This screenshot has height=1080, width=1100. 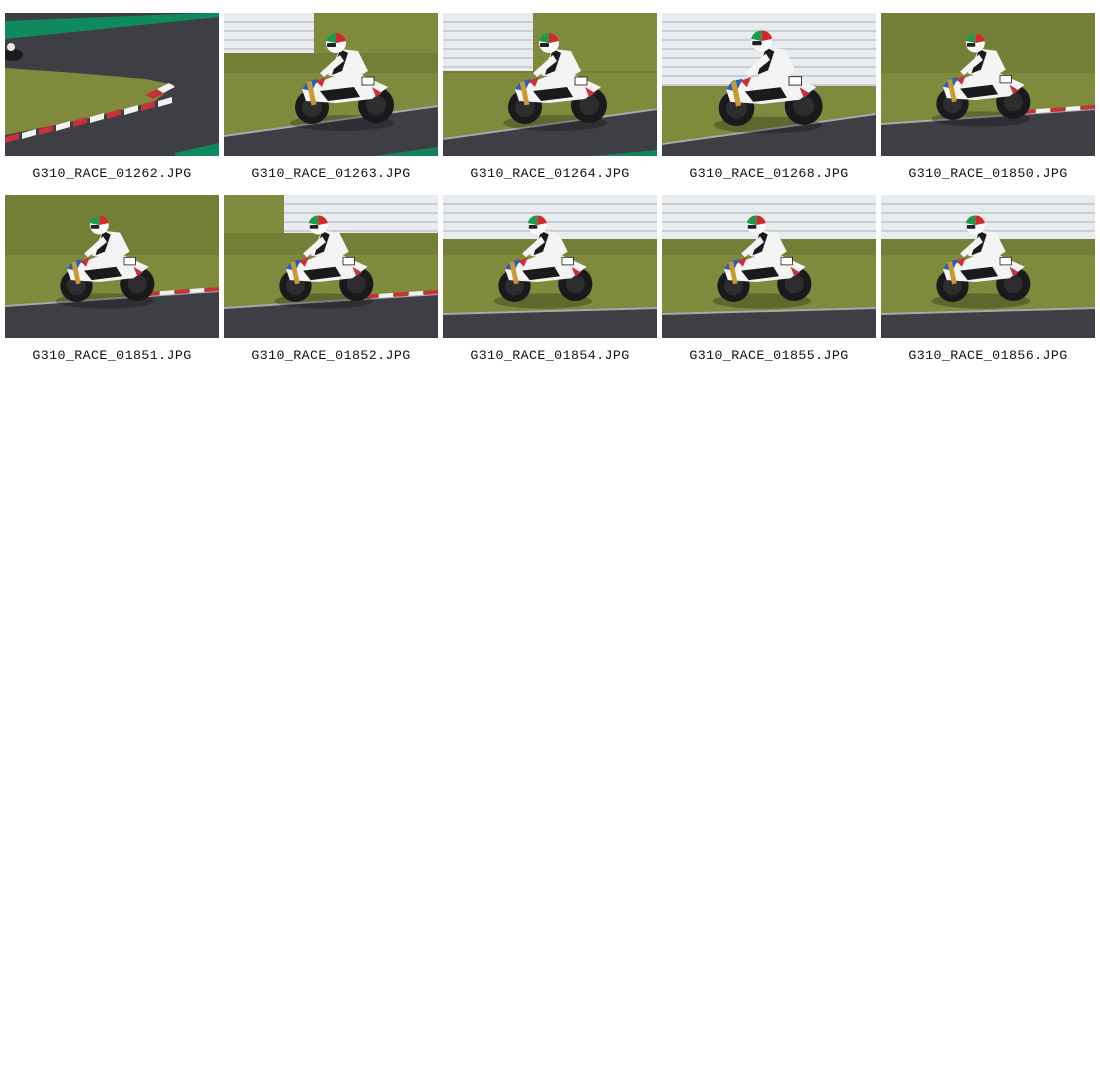 I want to click on thumbnail-item: G310_RACE_01856.JPG, so click(x=988, y=286).